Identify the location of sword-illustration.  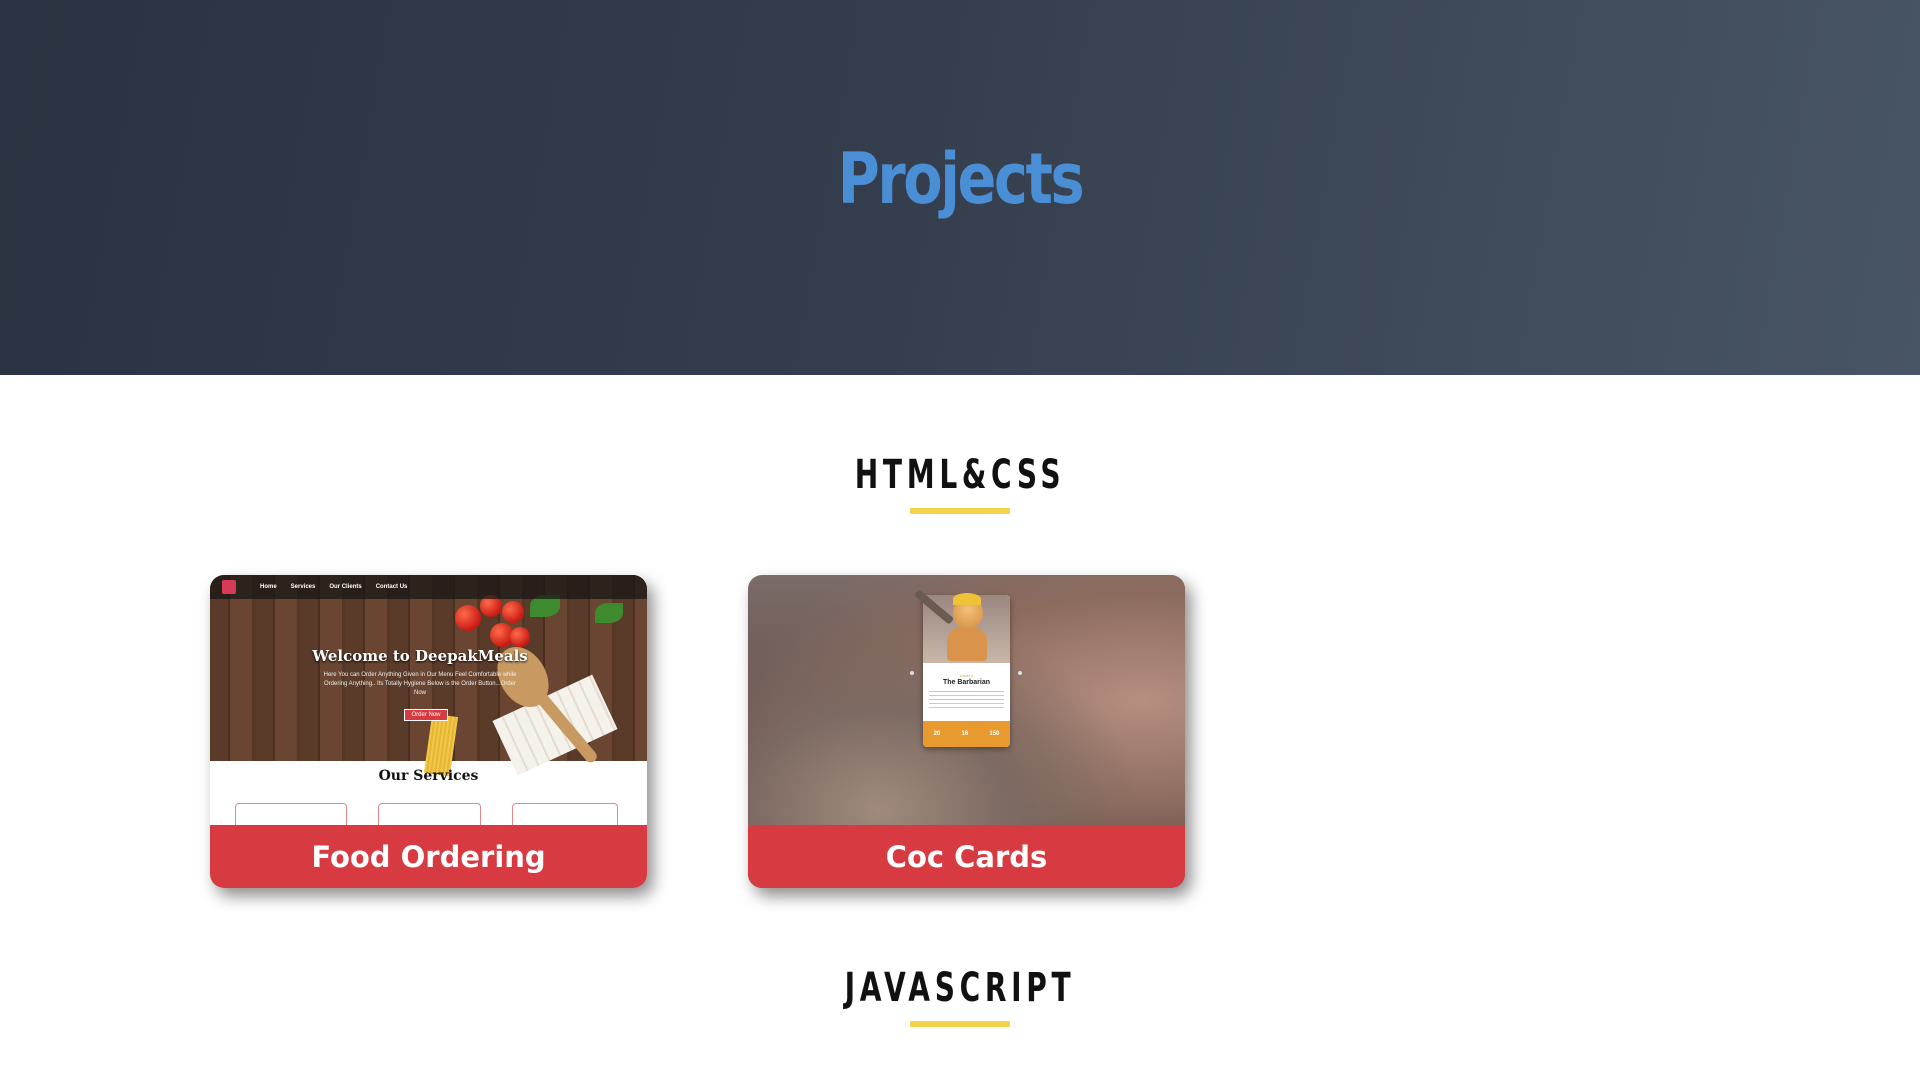
(934, 607).